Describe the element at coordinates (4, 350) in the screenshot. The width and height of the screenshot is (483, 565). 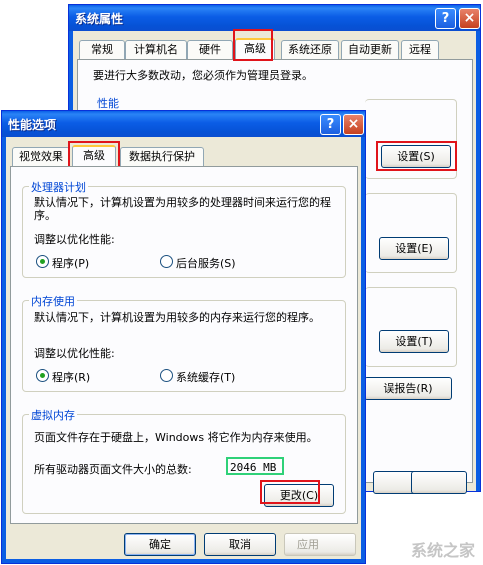
I see `window-frame-left` at that location.